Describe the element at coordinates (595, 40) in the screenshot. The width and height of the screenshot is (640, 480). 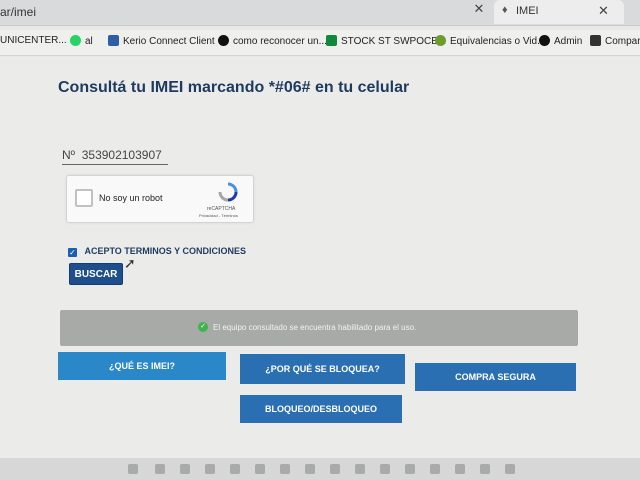
I see `bookmark-icon` at that location.